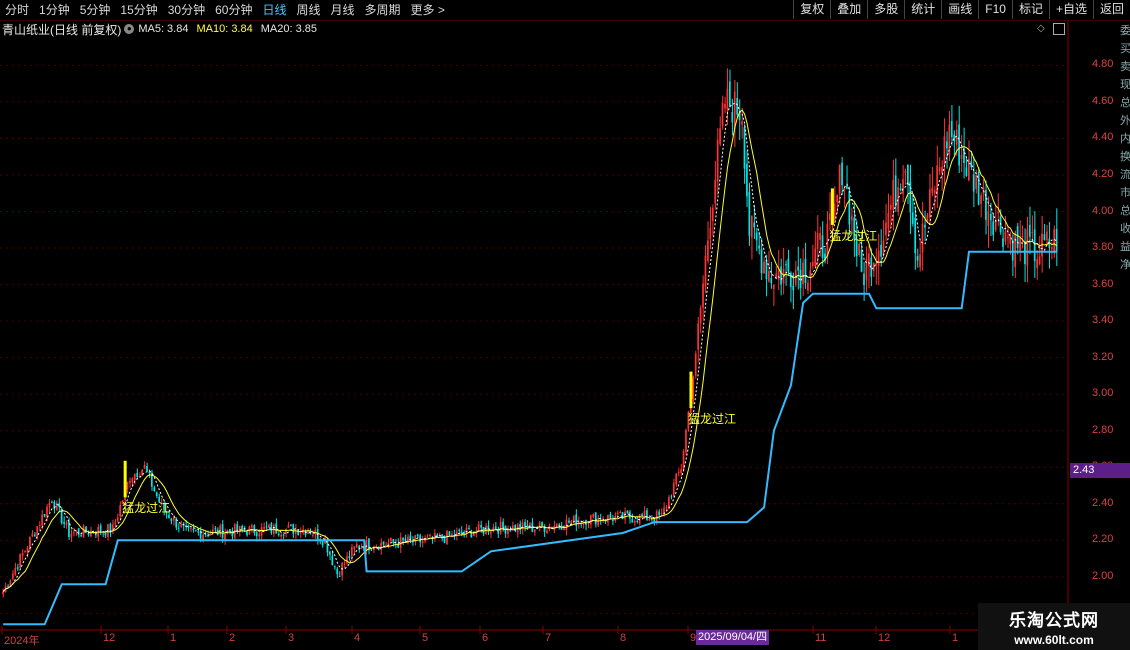 The image size is (1130, 650). What do you see at coordinates (308, 10) in the screenshot?
I see `period-tab-7: 周线` at bounding box center [308, 10].